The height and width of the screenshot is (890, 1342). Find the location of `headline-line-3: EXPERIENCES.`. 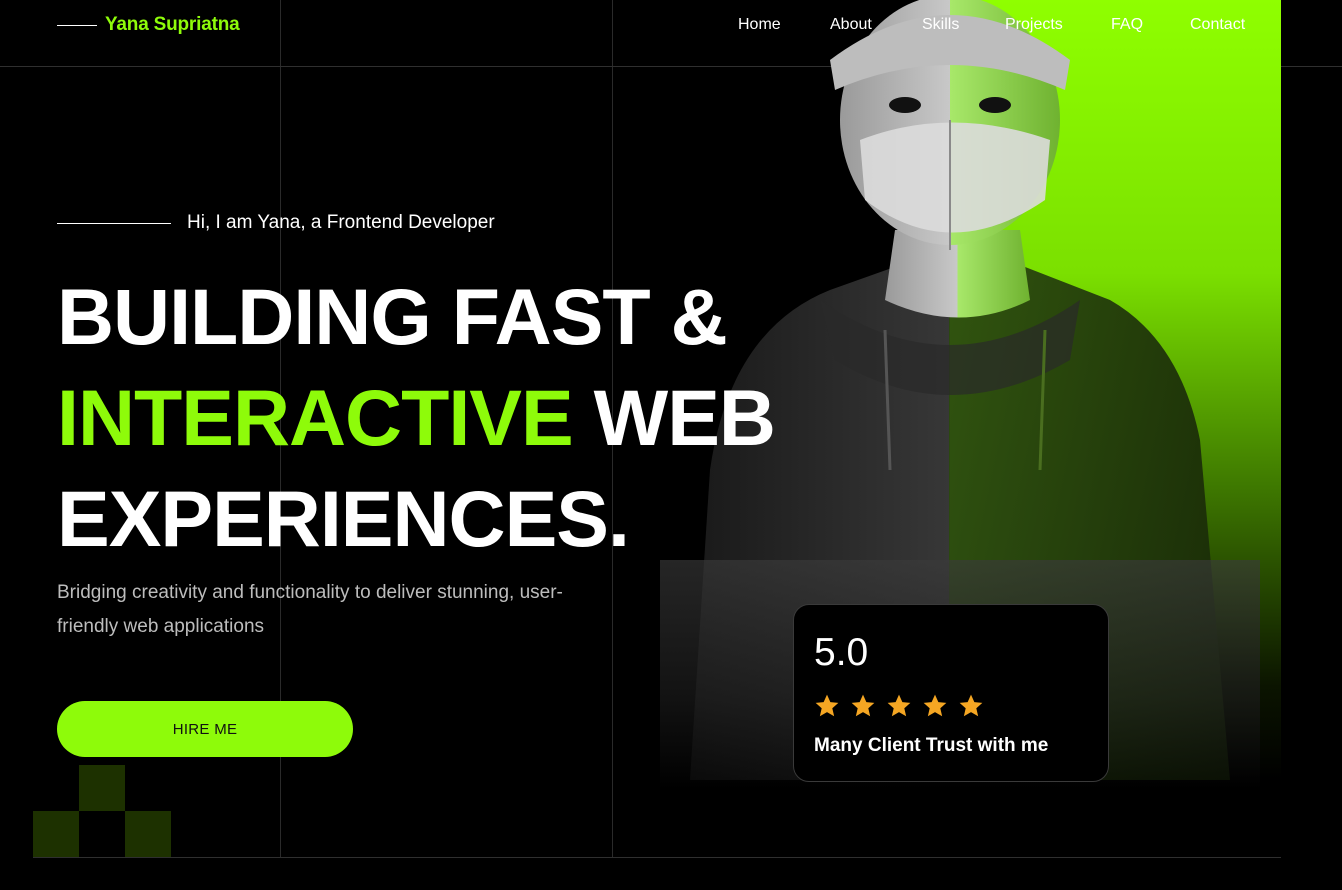

headline-line-3: EXPERIENCES. is located at coordinates (343, 518).